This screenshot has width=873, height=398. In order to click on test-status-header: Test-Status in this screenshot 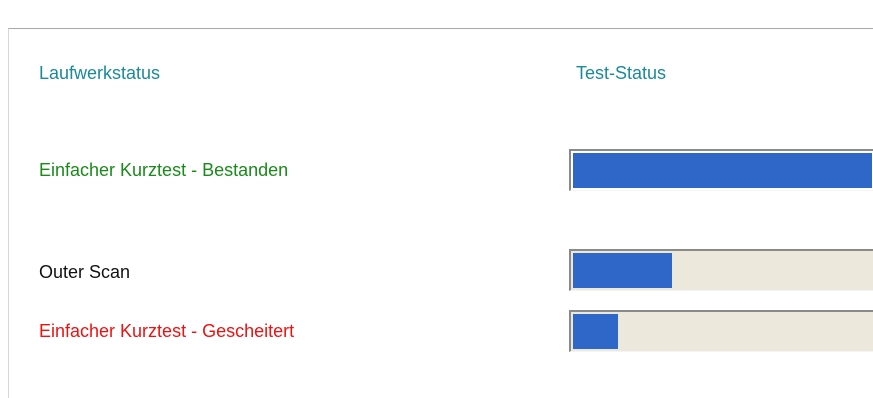, I will do `click(621, 73)`.